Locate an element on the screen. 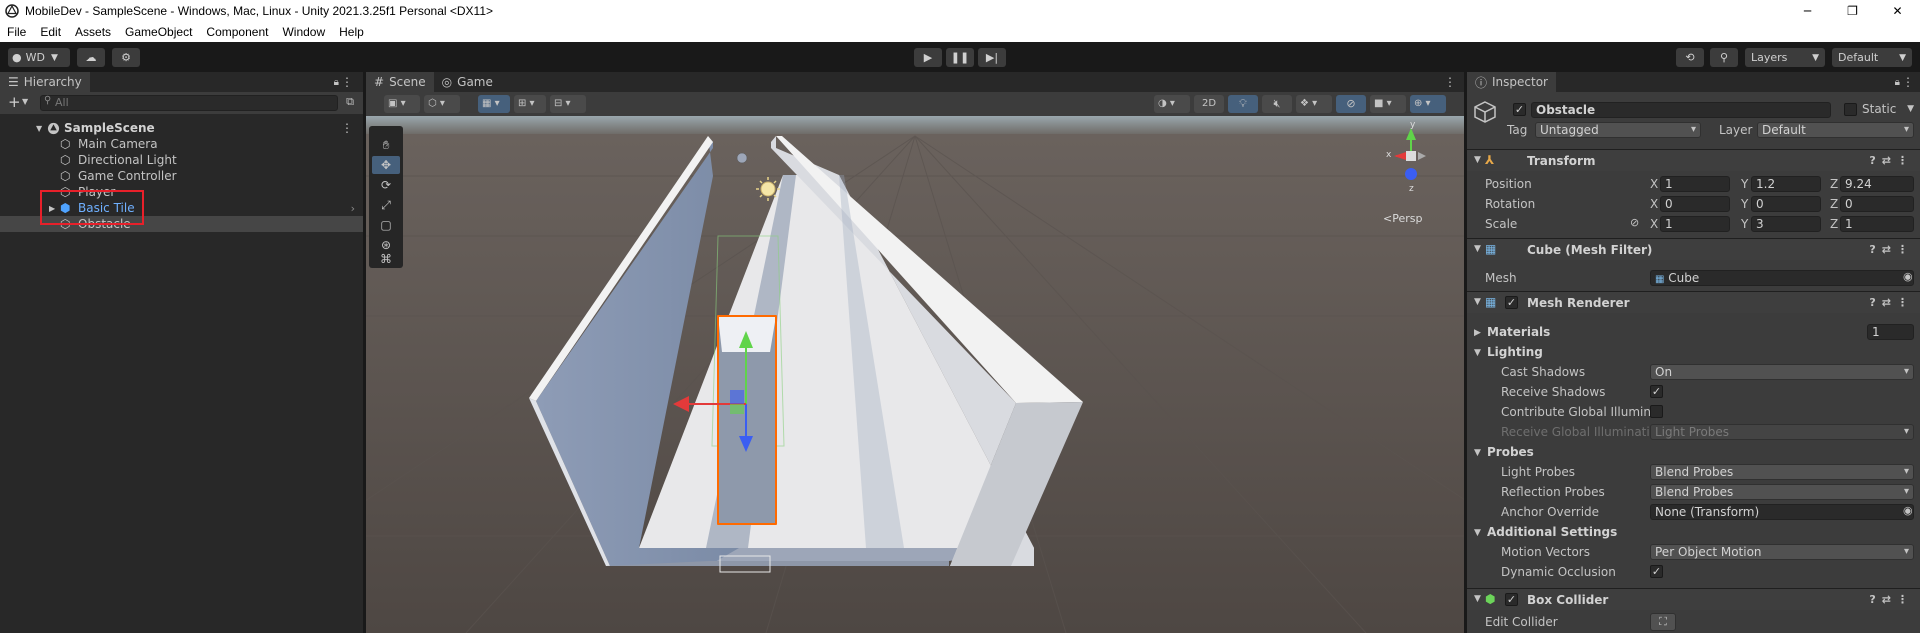 Image resolution: width=1920 pixels, height=633 pixels. lighting-label: Lighting is located at coordinates (1515, 352).